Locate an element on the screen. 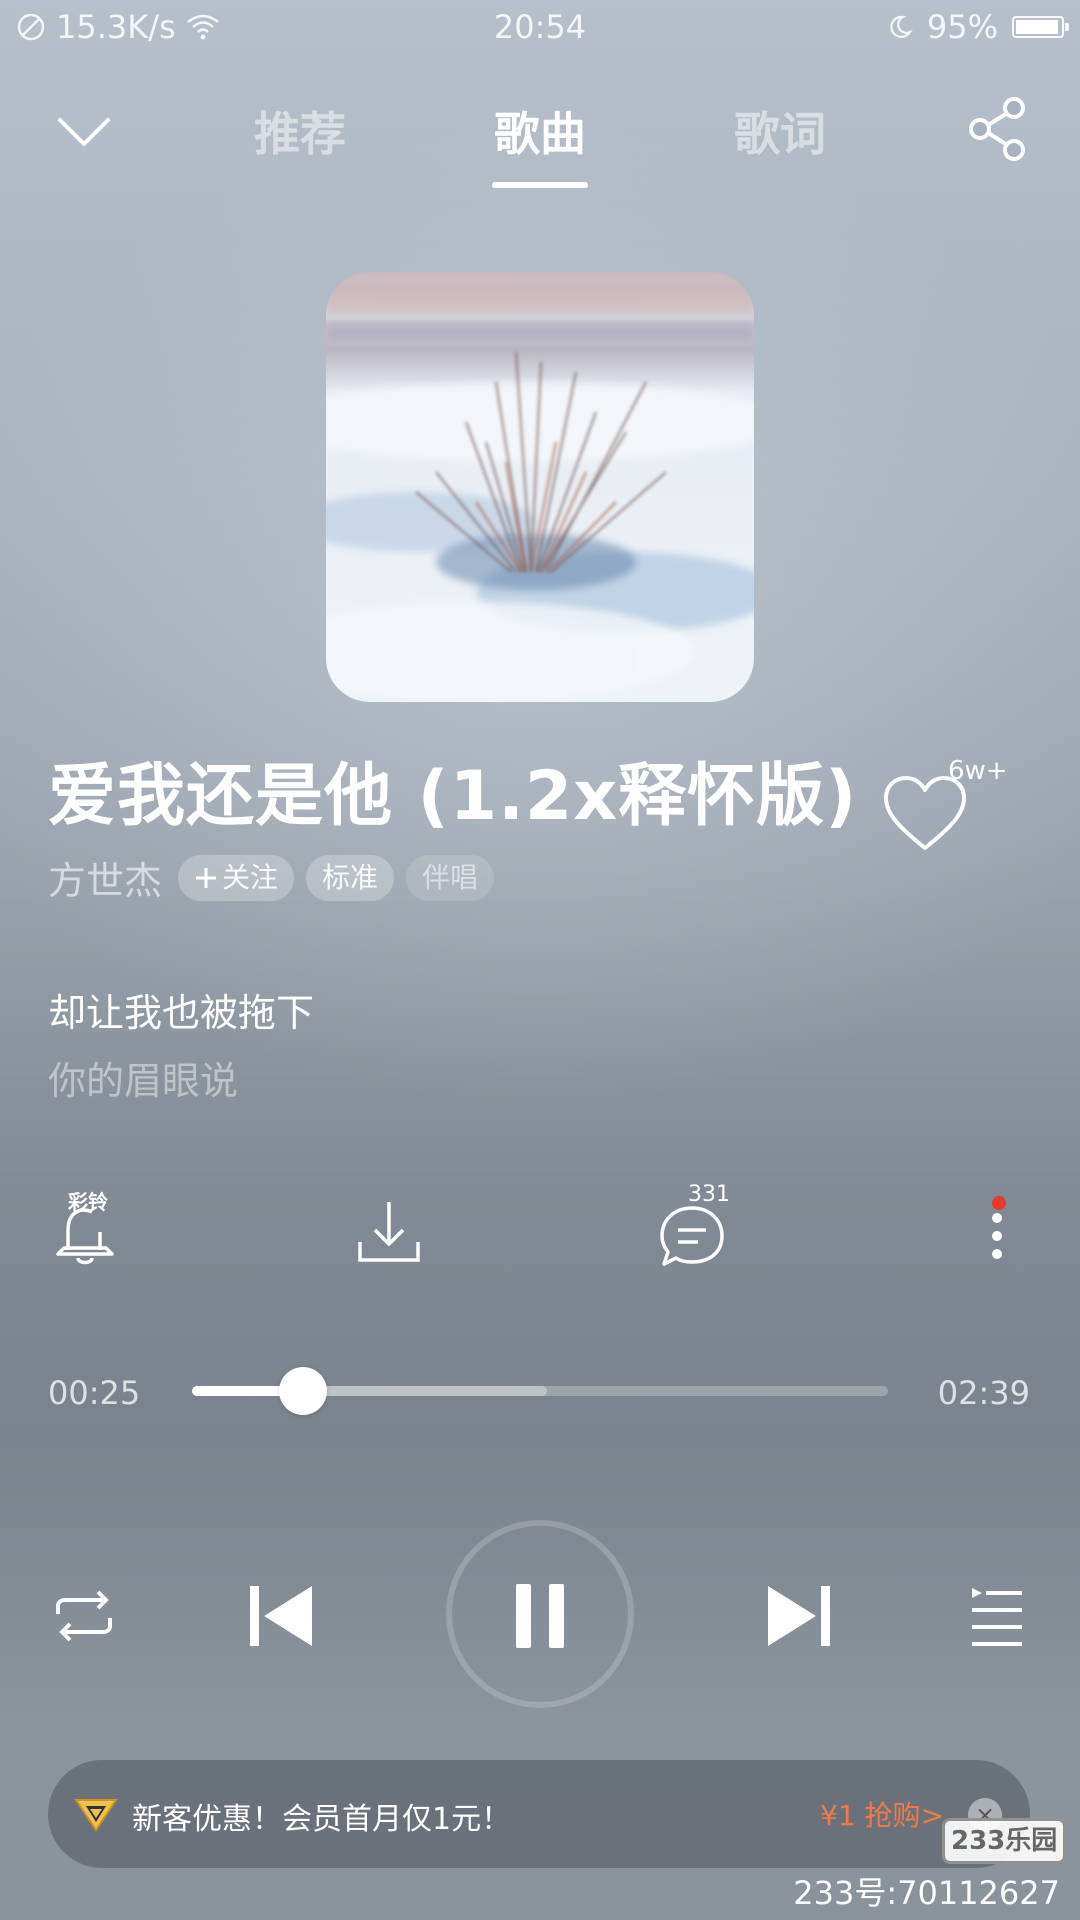 Image resolution: width=1080 pixels, height=1920 pixels. status-bar: 15.3K/s 20:54 95% is located at coordinates (540, 29).